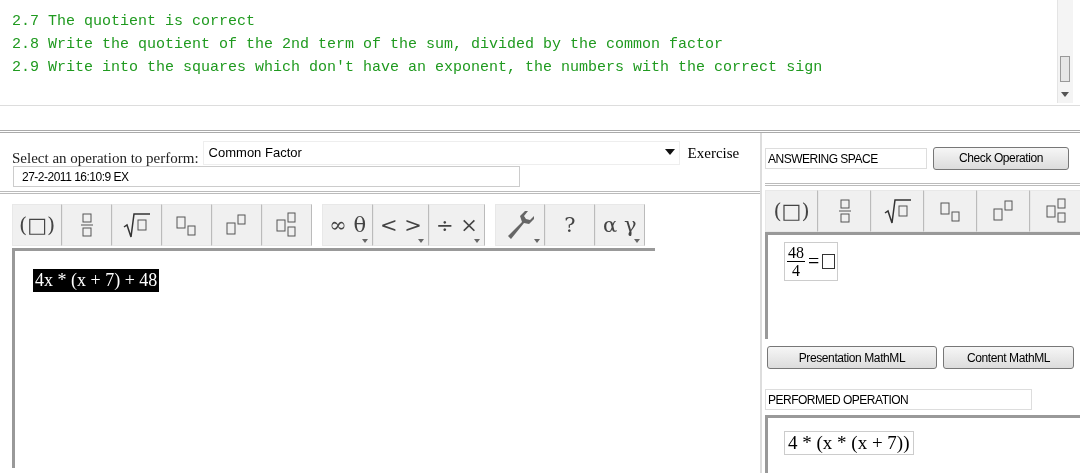 This screenshot has width=1080, height=473. I want to click on check-operation-button: Check Operation, so click(1001, 158).